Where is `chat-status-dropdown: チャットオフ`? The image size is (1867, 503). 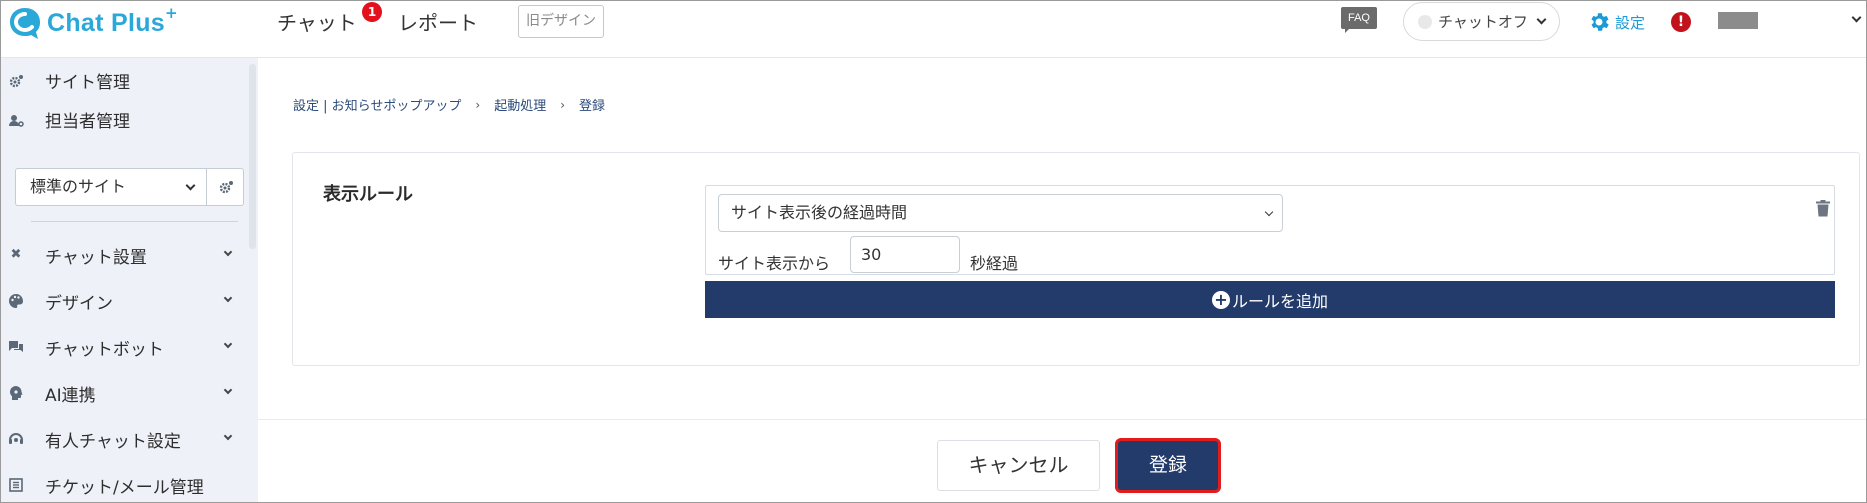
chat-status-dropdown: チャットオフ is located at coordinates (1481, 21).